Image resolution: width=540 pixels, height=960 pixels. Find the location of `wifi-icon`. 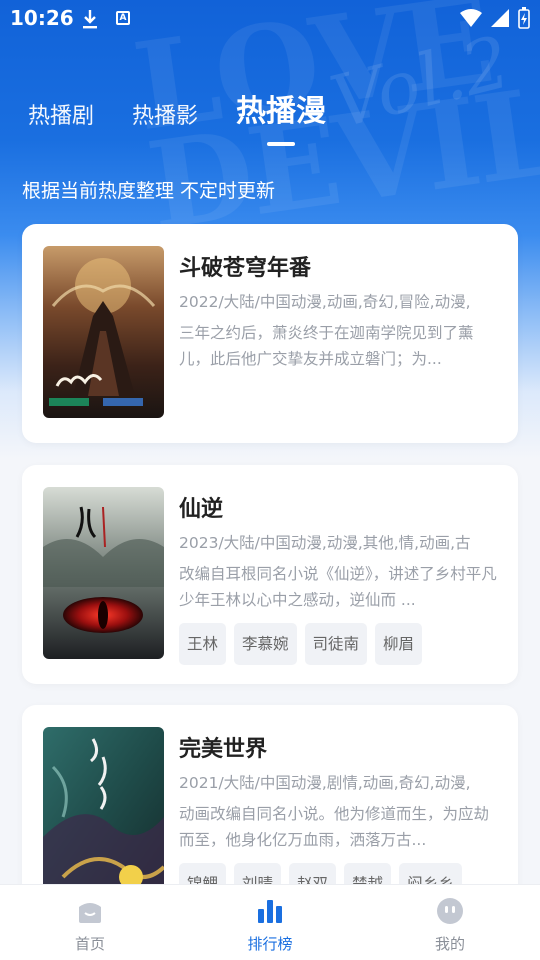

wifi-icon is located at coordinates (471, 18).